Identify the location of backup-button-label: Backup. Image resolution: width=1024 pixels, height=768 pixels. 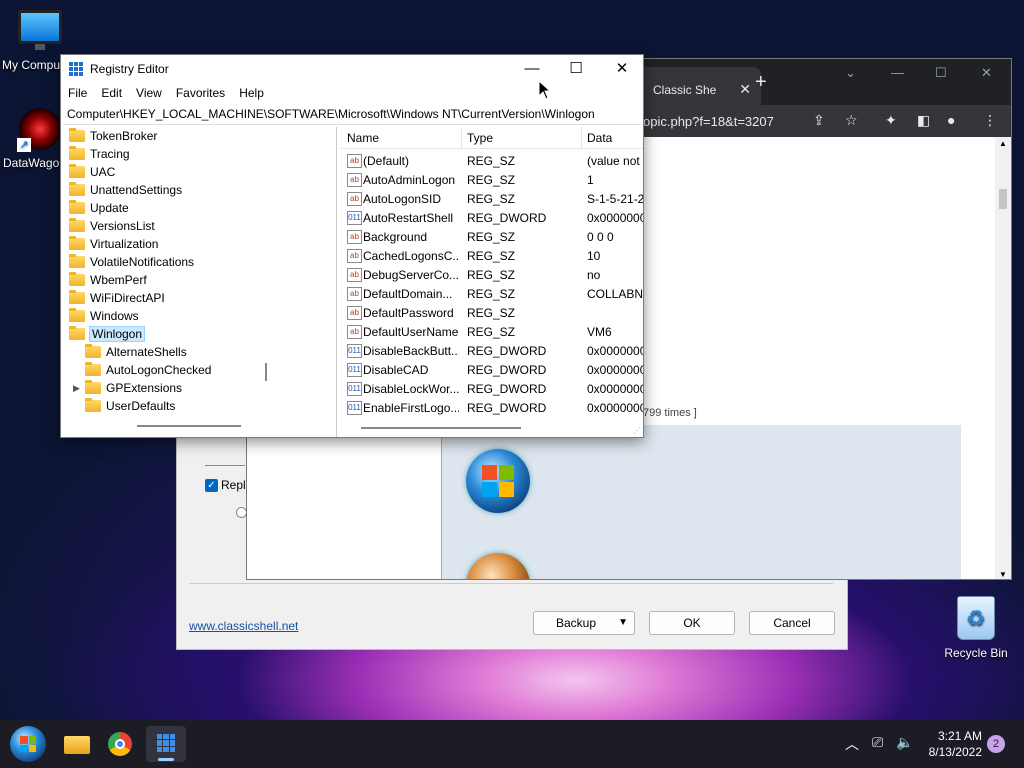
(576, 623).